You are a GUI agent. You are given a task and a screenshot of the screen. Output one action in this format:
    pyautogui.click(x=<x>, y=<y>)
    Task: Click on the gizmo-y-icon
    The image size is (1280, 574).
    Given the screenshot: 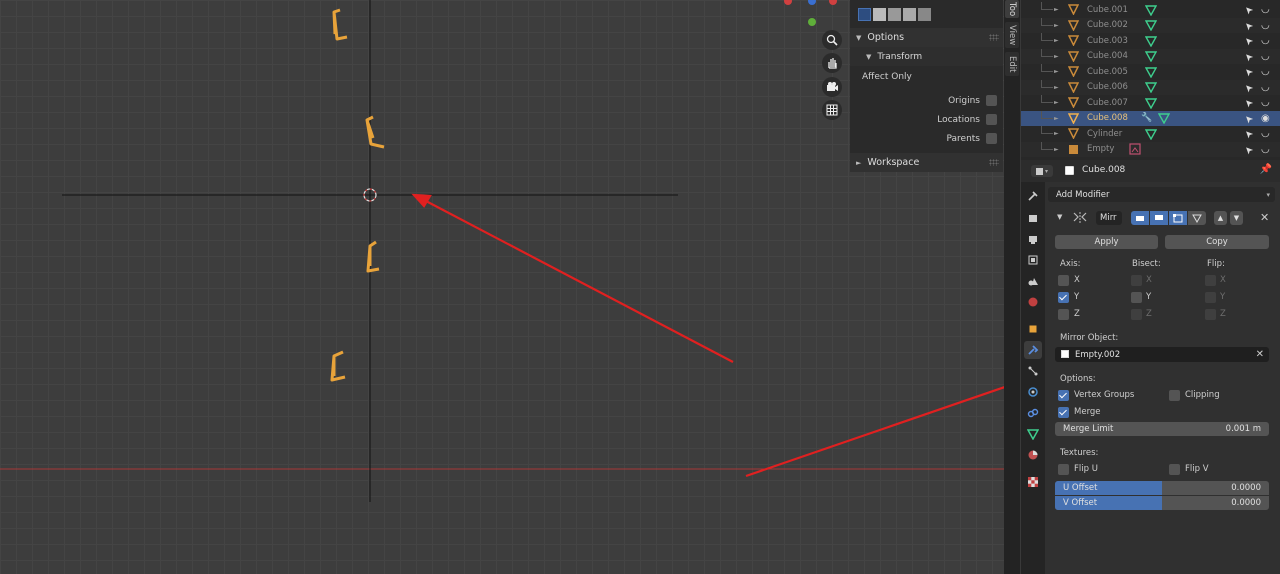 What is the action you would take?
    pyautogui.click(x=812, y=22)
    